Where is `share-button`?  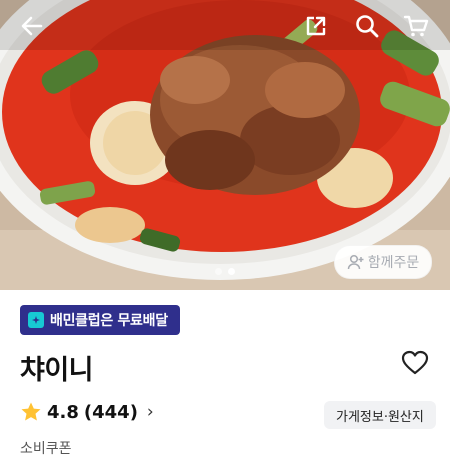 share-button is located at coordinates (316, 26).